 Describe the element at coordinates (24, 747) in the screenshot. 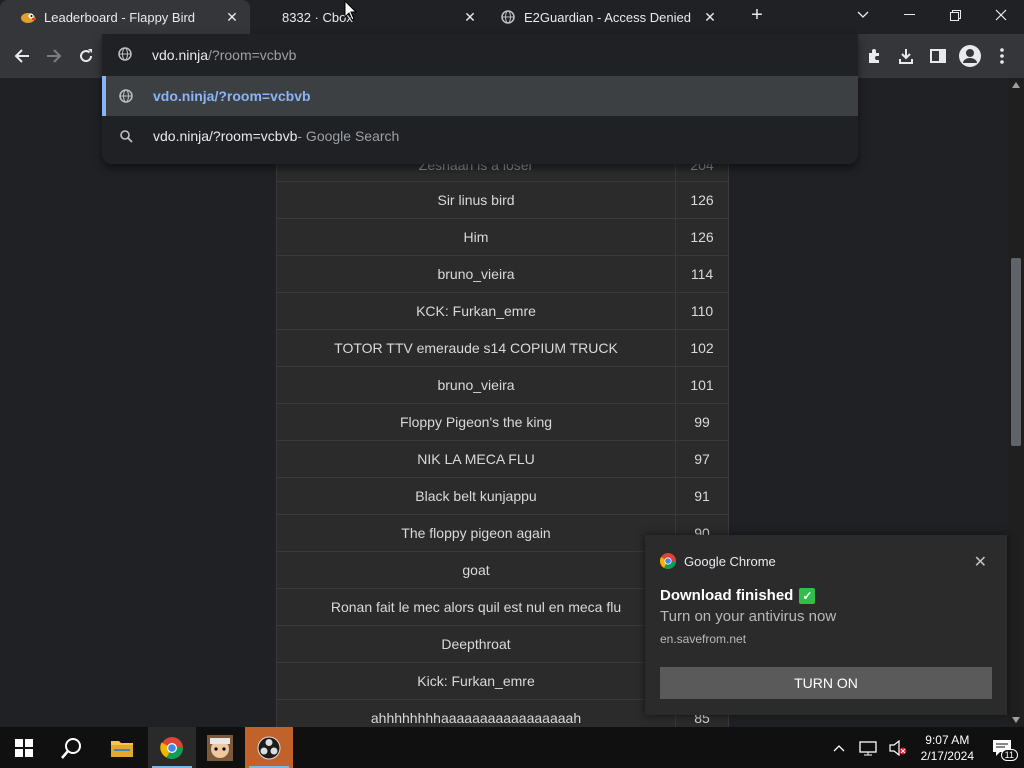

I see `windows-start-icon` at that location.